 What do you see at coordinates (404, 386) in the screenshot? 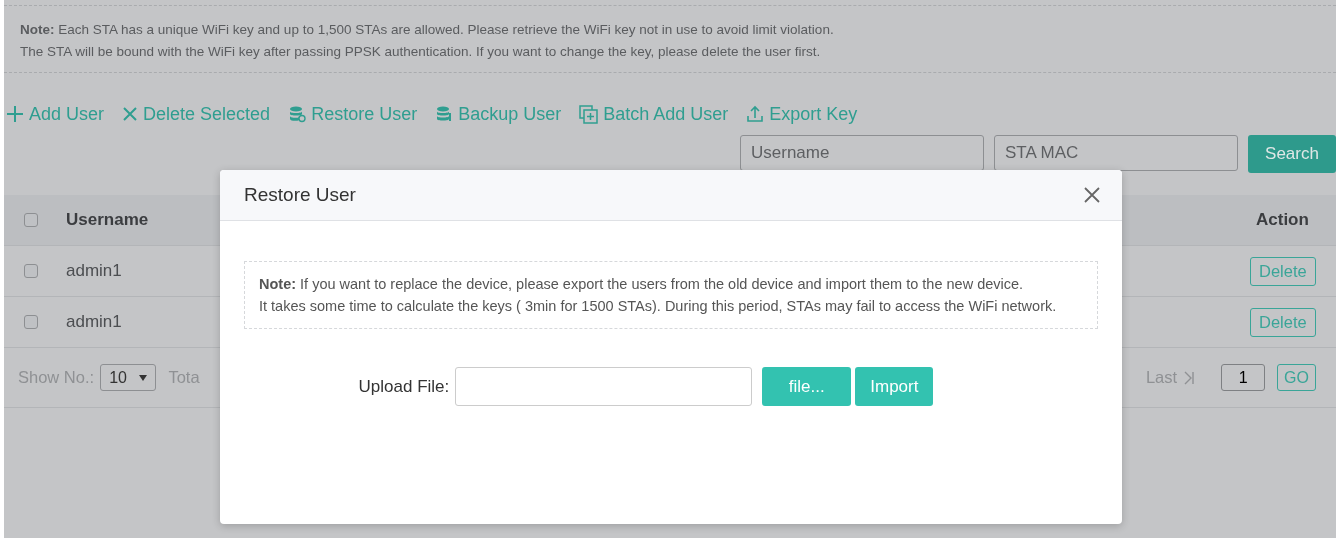
I see `upload-label: Upload File:` at bounding box center [404, 386].